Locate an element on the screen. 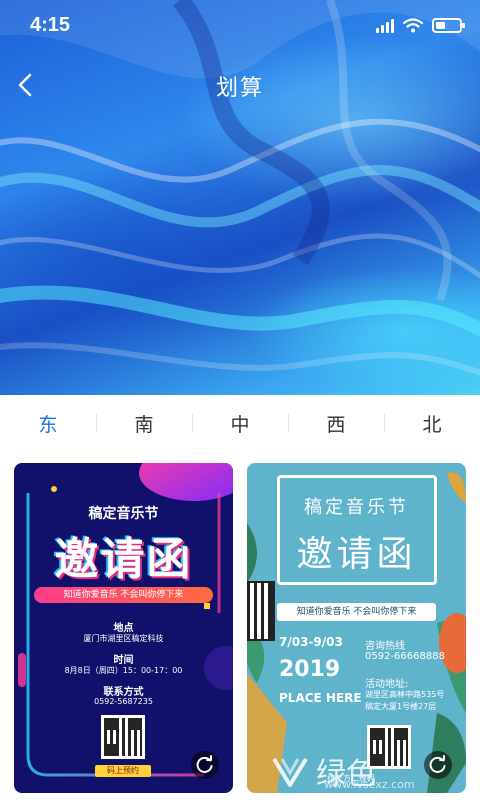 The image size is (480, 800). qr-code is located at coordinates (123, 737).